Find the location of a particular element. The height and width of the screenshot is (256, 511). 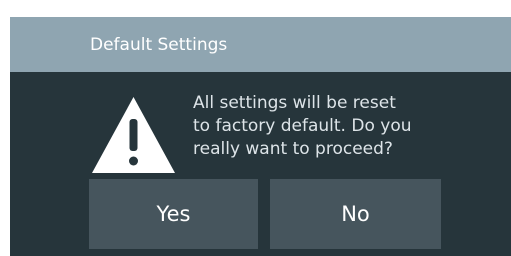

message-line: really want to proceed? is located at coordinates (293, 149).